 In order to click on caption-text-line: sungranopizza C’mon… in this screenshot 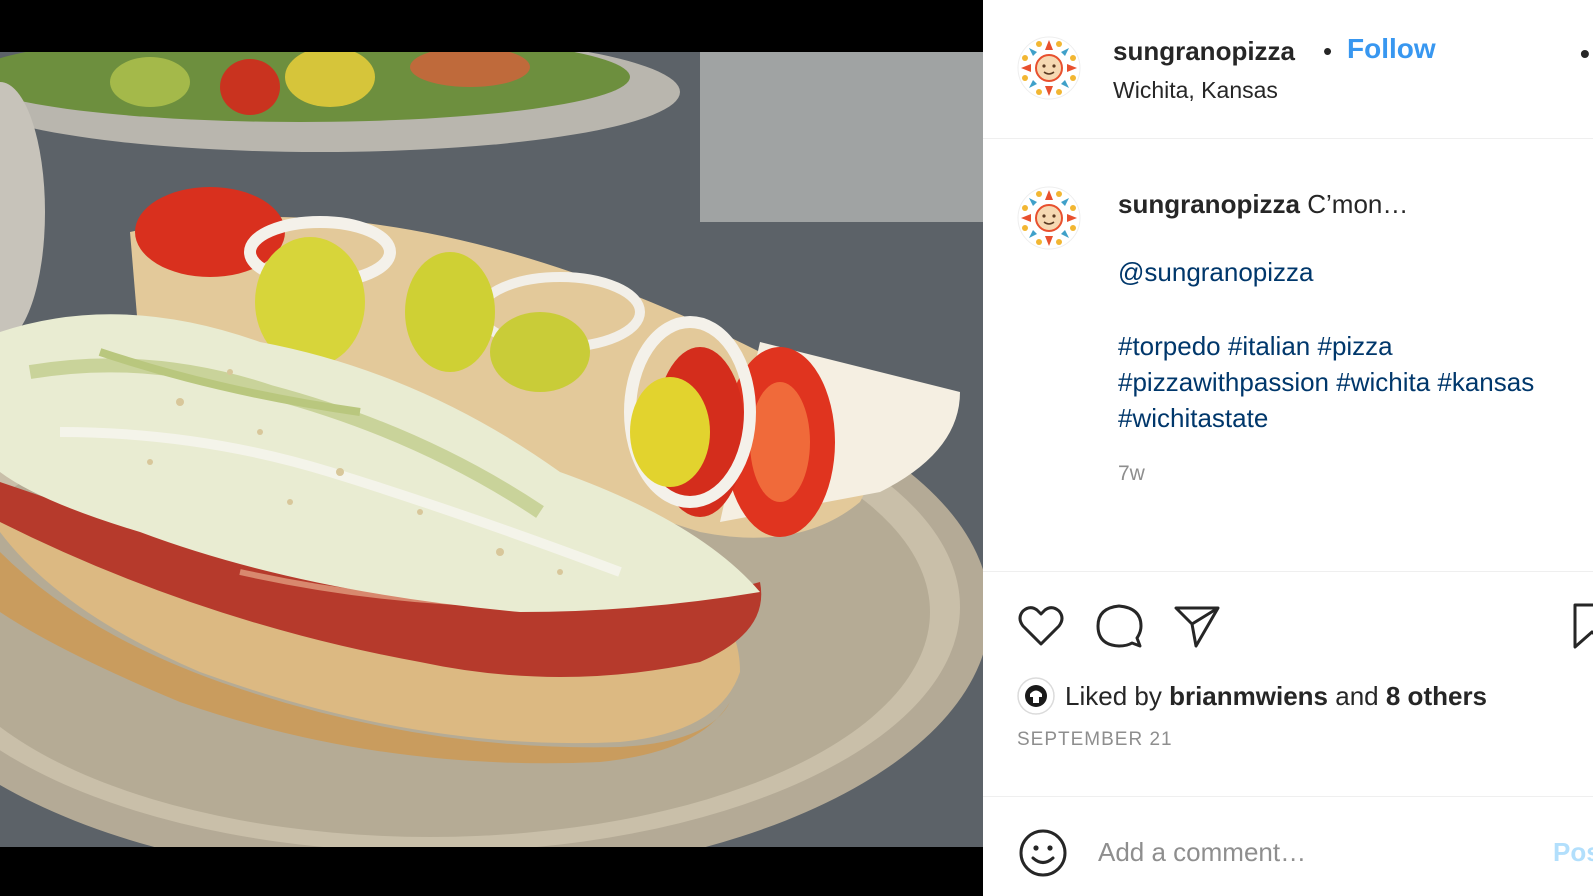, I will do `click(1355, 204)`.